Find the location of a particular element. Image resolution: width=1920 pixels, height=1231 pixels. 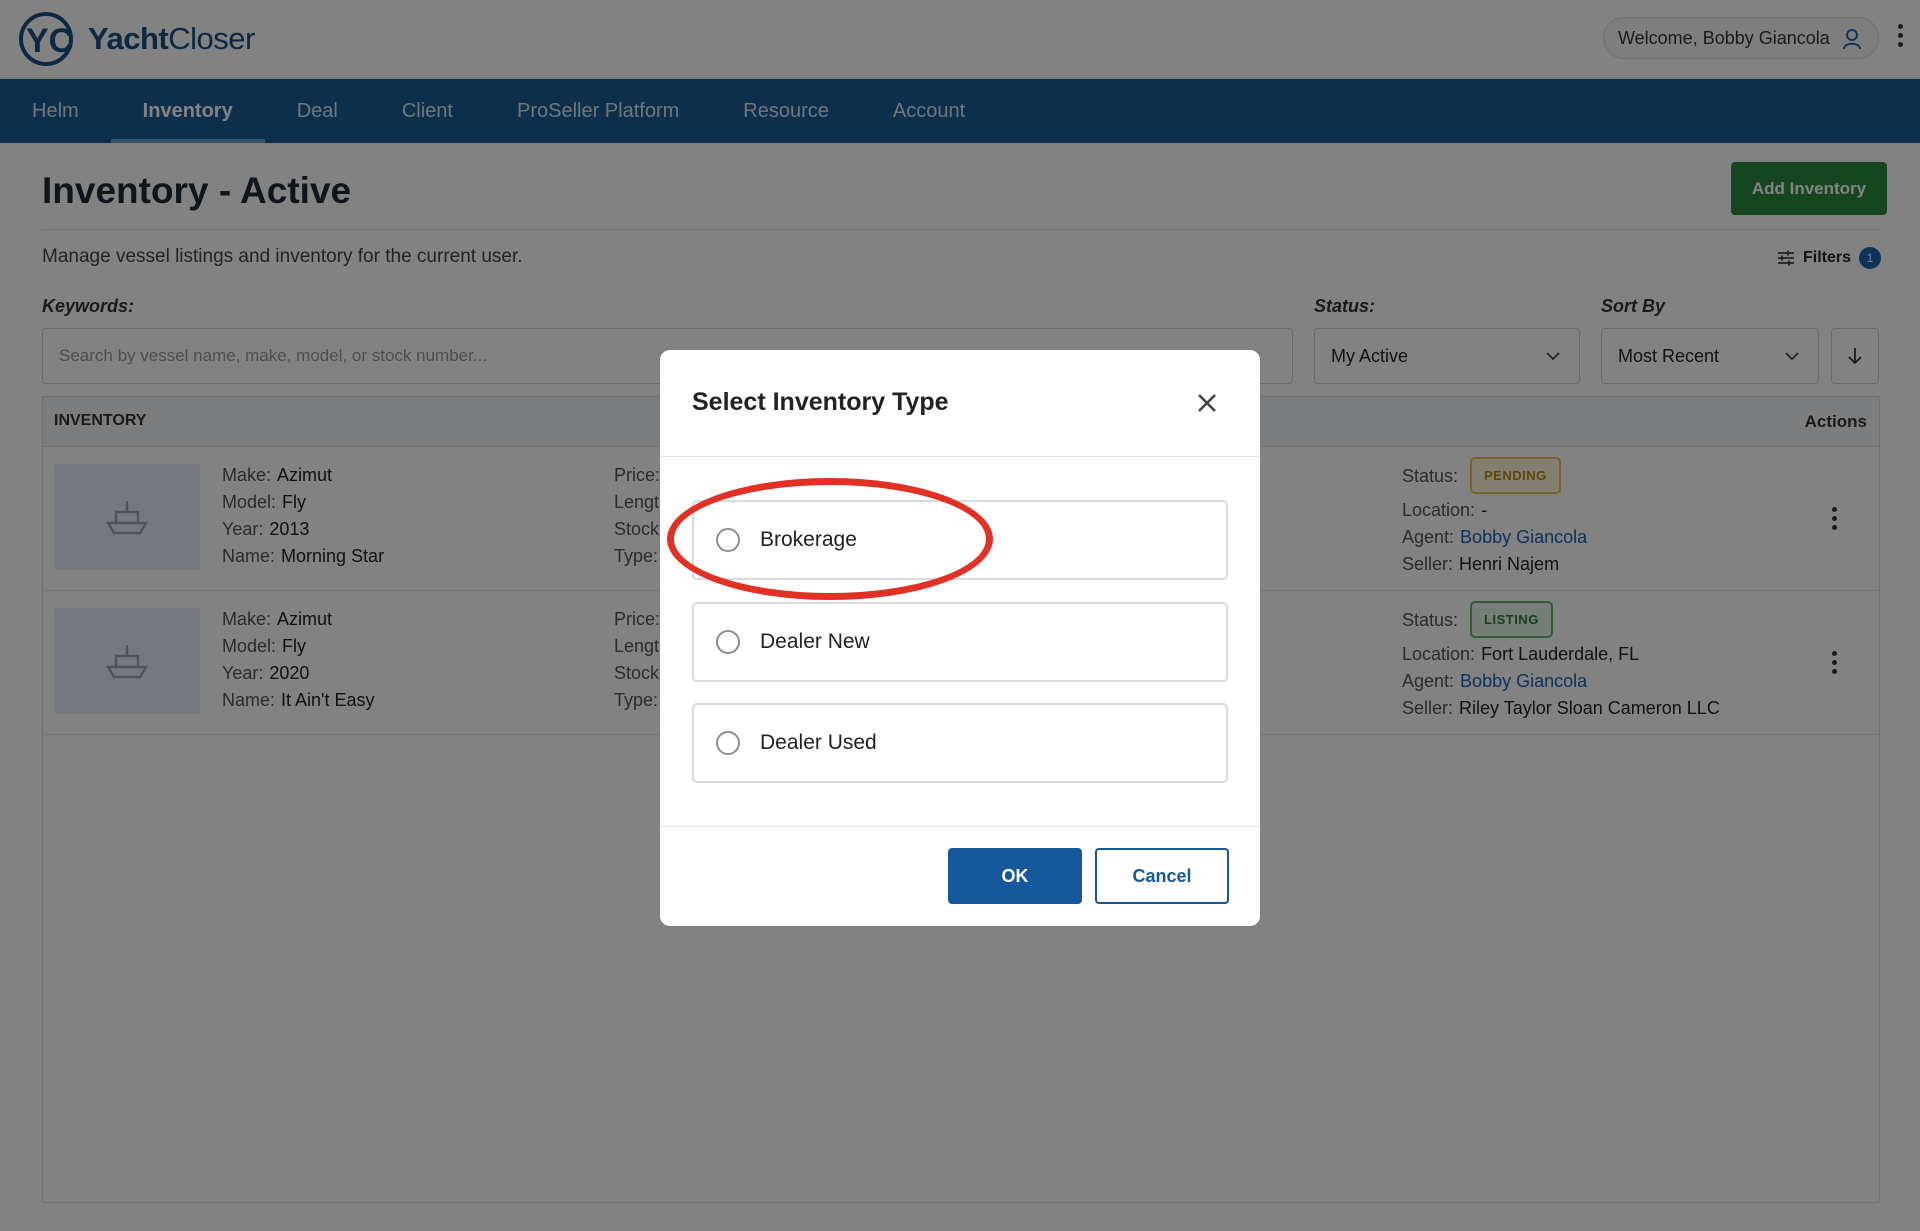

option-dealer-new: Dealer New is located at coordinates (960, 642).